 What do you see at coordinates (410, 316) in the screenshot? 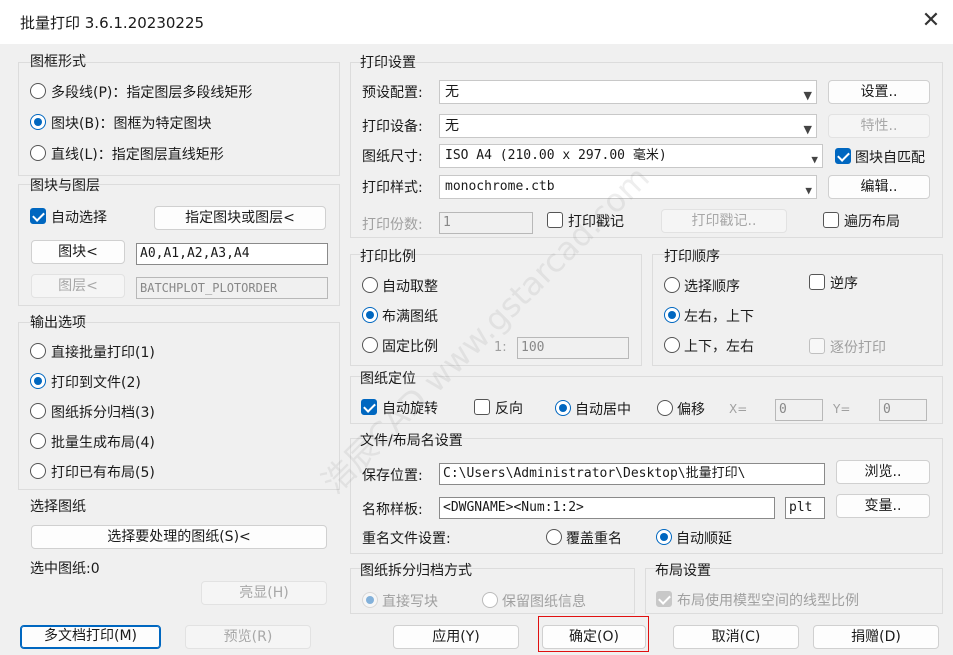
I see `radio-fit-paper-label: 布满图纸` at bounding box center [410, 316].